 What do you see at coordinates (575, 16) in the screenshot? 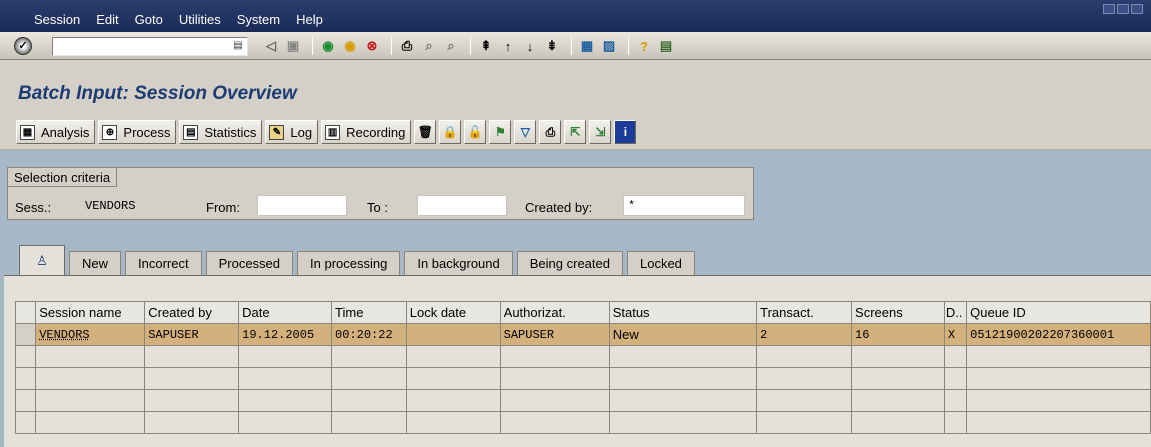
I see `menu-bar: Session Edit Goto Utilities System Help` at bounding box center [575, 16].